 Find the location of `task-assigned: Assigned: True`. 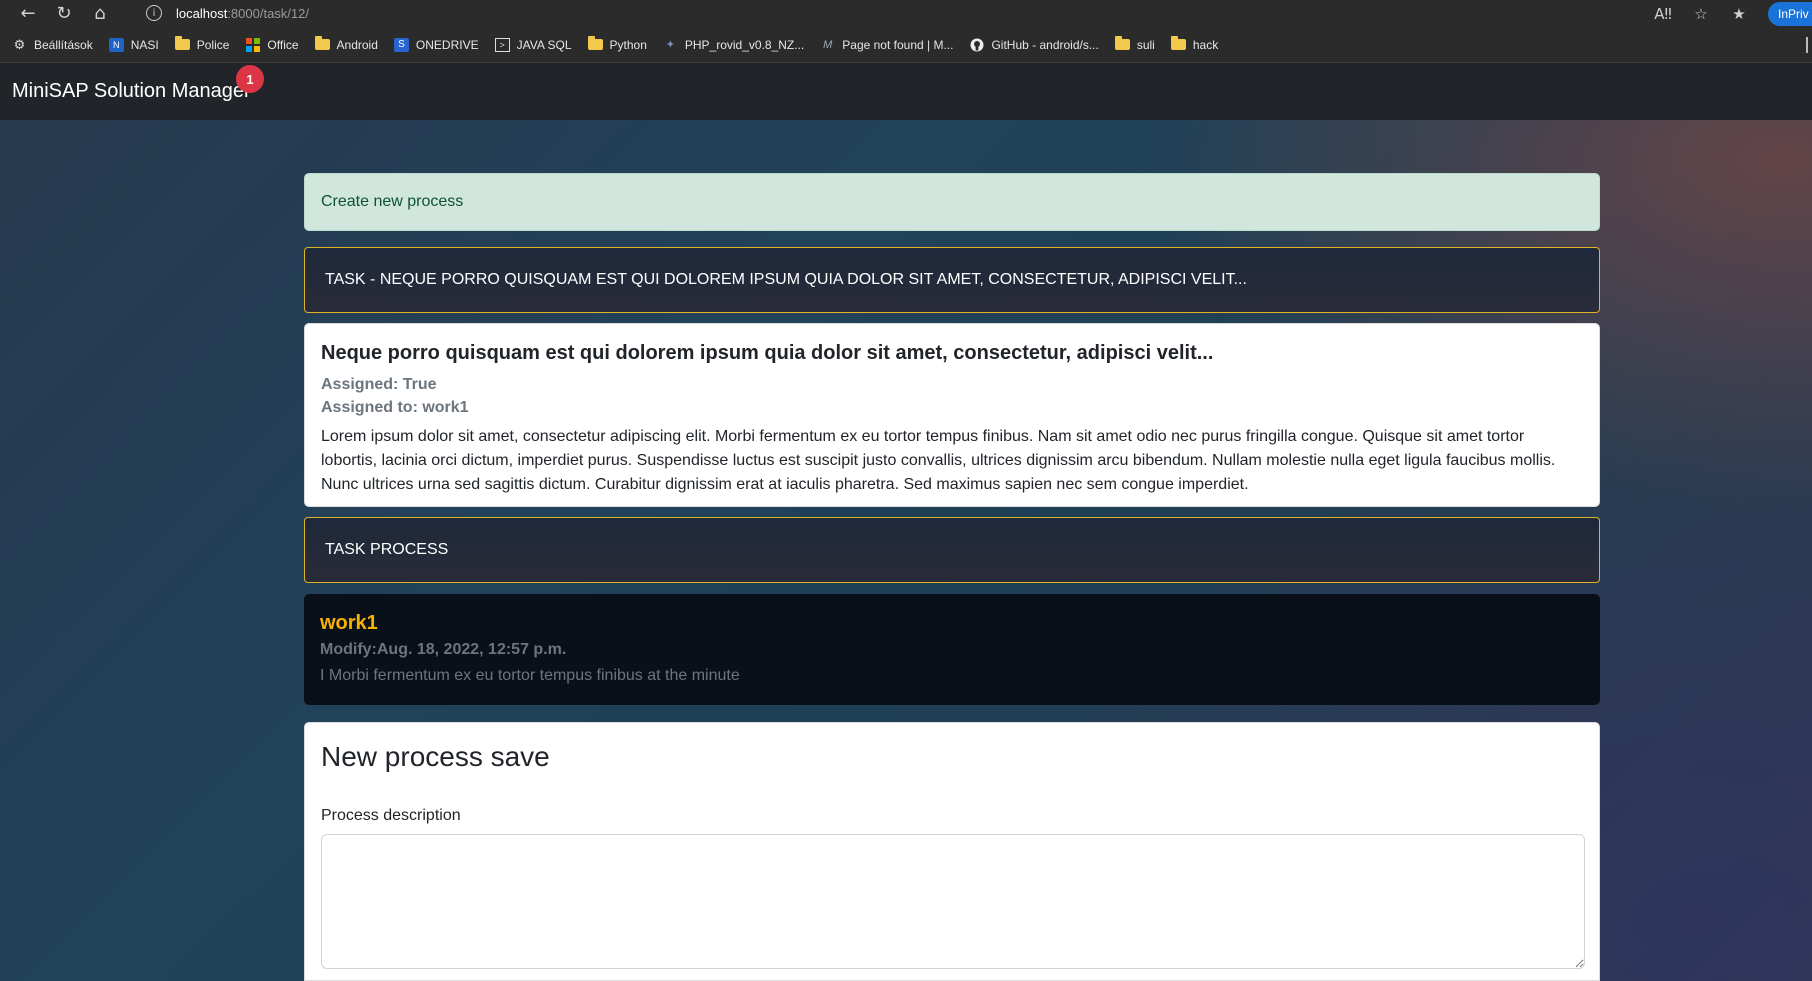

task-assigned: Assigned: True is located at coordinates (379, 384).